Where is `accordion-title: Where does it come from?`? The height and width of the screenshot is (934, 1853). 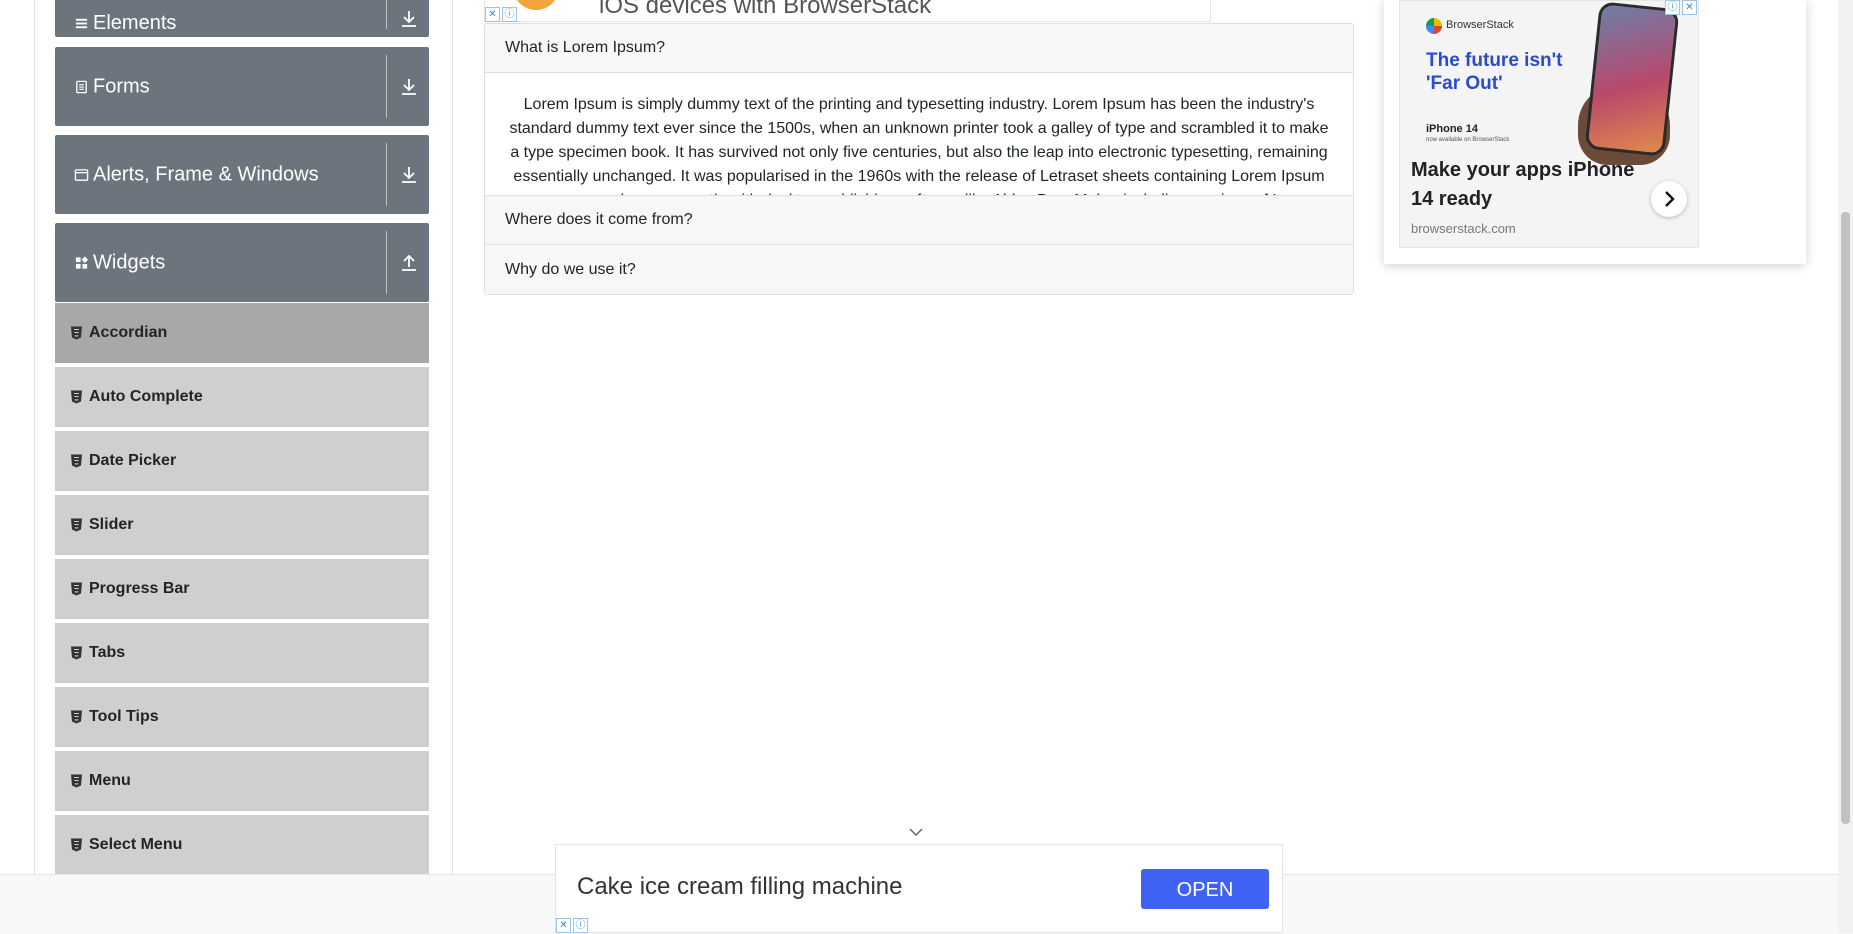 accordion-title: Where does it come from? is located at coordinates (599, 219).